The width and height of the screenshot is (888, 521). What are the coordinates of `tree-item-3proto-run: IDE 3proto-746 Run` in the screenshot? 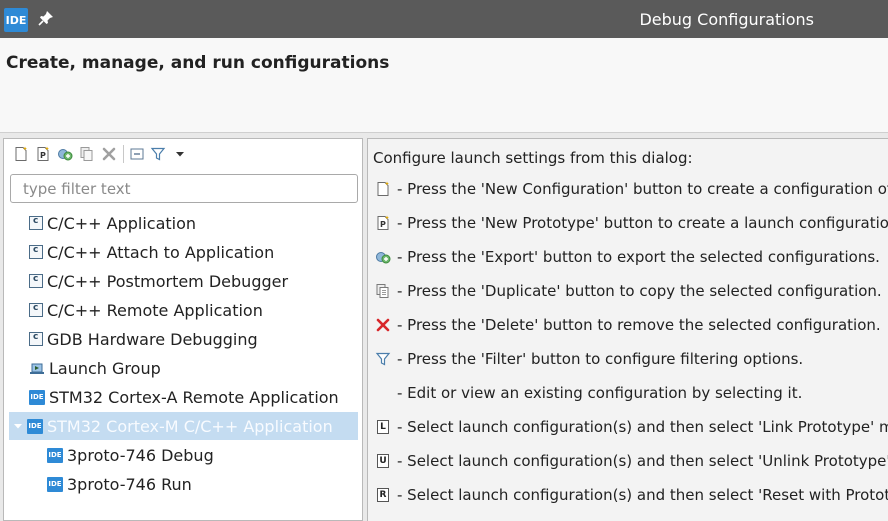 It's located at (183, 484).